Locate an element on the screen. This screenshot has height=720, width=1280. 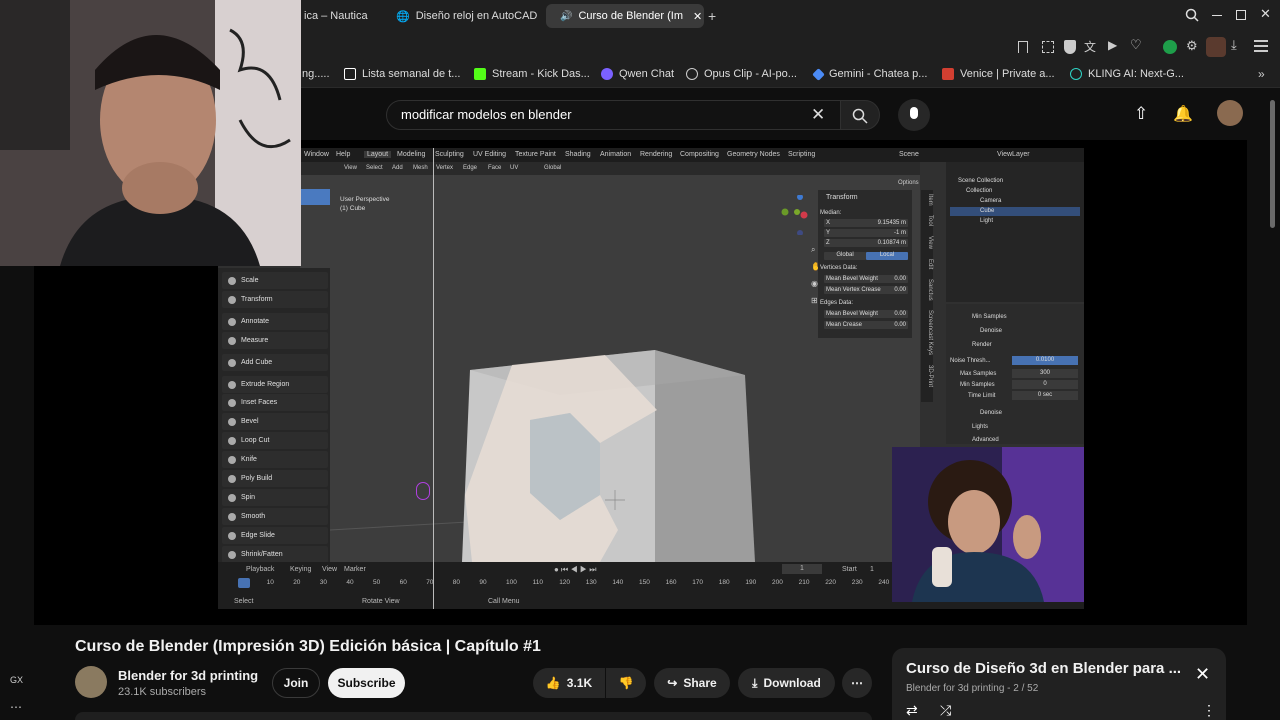
close-tab-icon: ✕ is located at coordinates (697, 16).